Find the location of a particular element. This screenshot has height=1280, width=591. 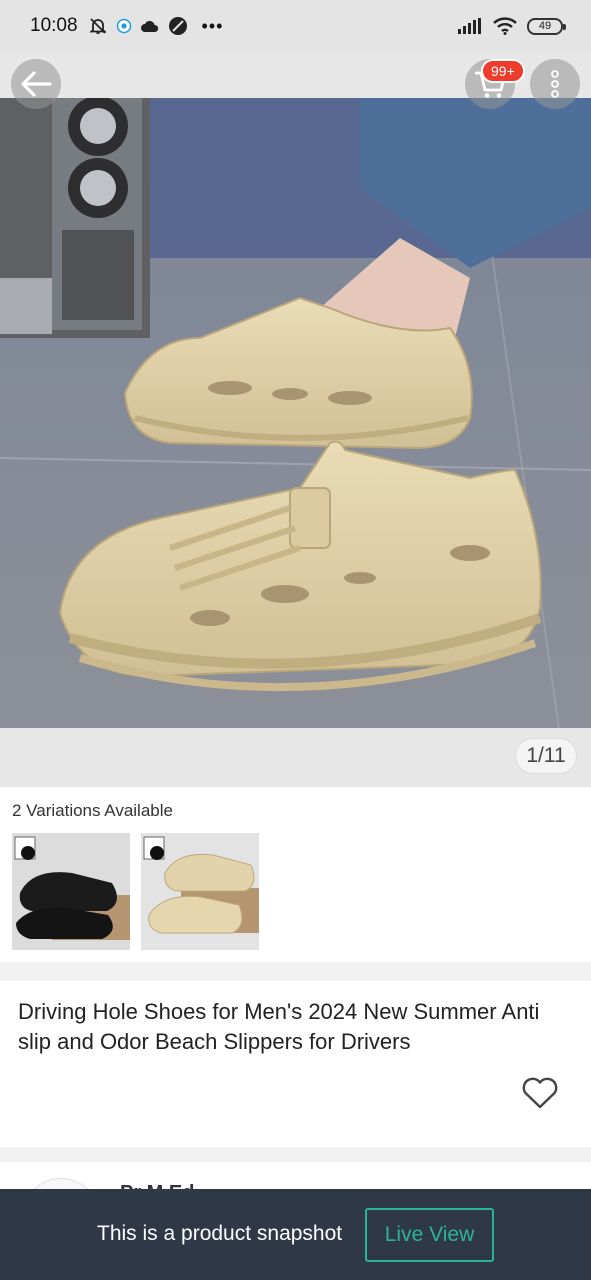

more-options-button is located at coordinates (555, 84).